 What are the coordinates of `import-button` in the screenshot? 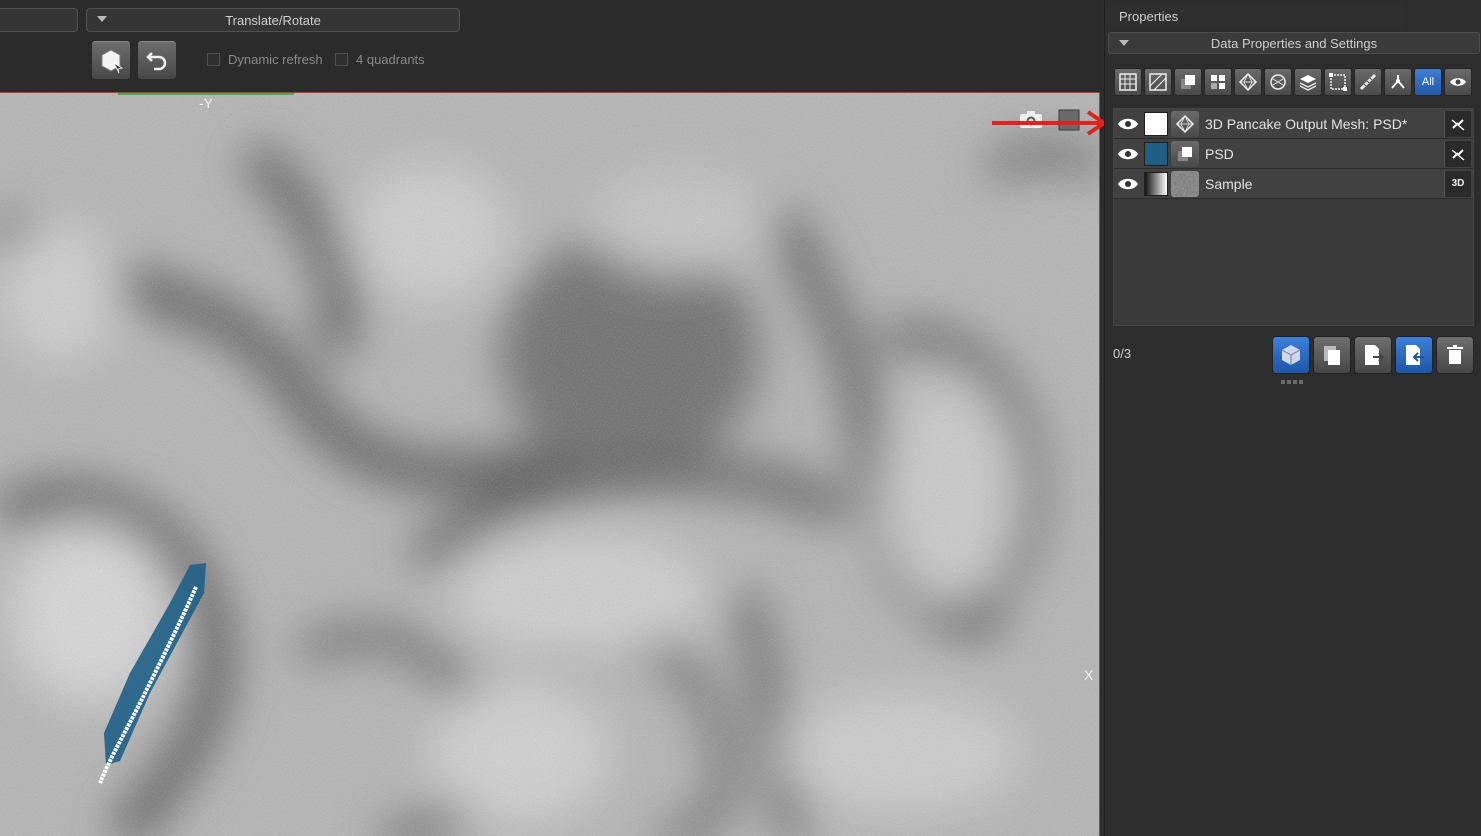 It's located at (1414, 355).